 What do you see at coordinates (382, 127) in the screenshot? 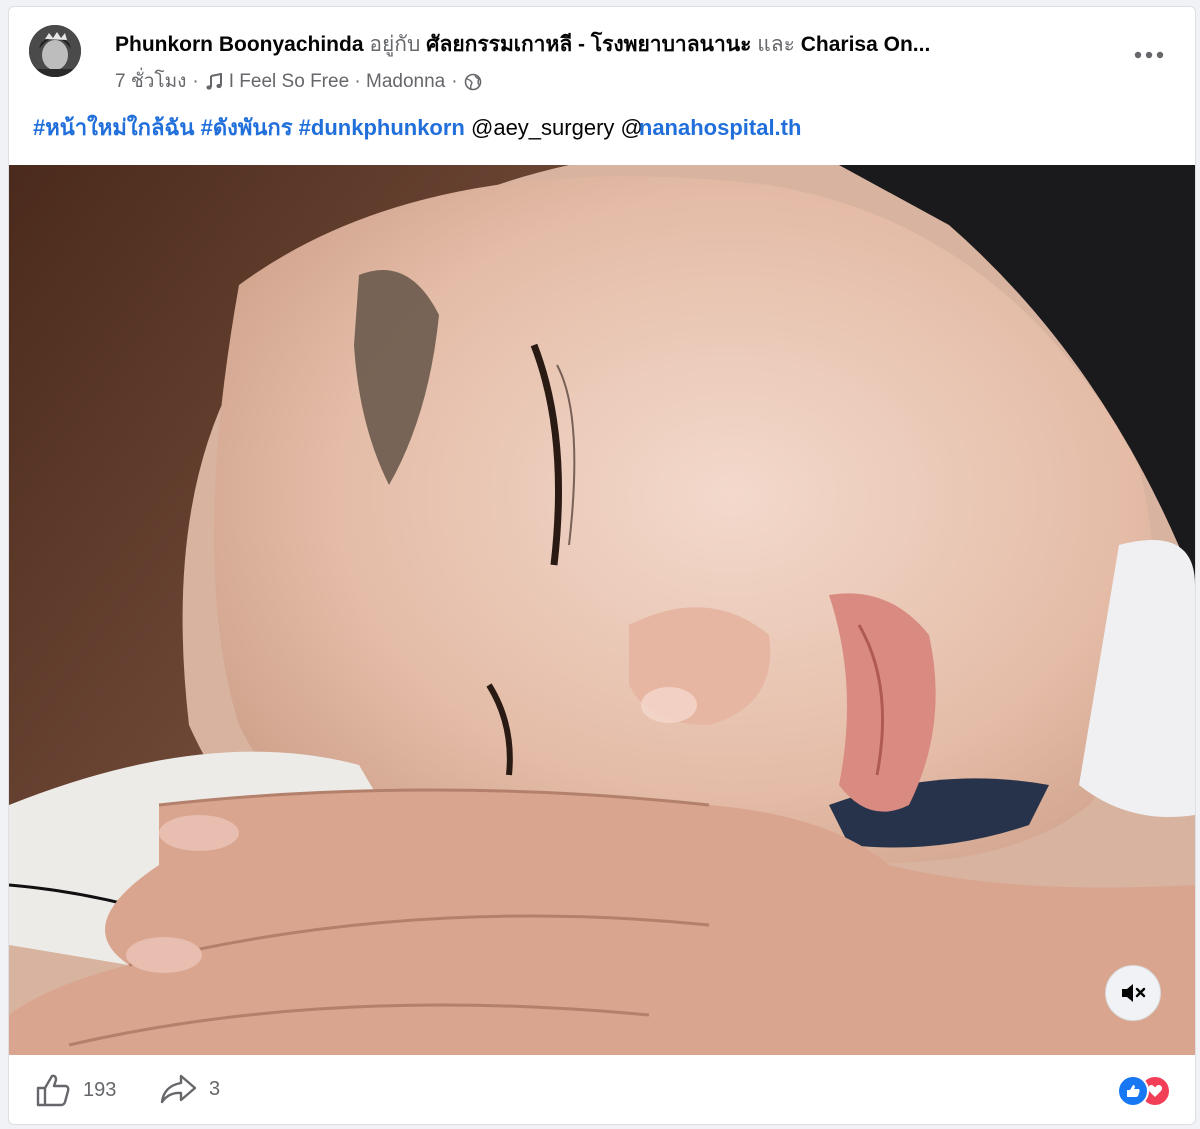
I see `hashtag-link: #dunkphunkorn` at bounding box center [382, 127].